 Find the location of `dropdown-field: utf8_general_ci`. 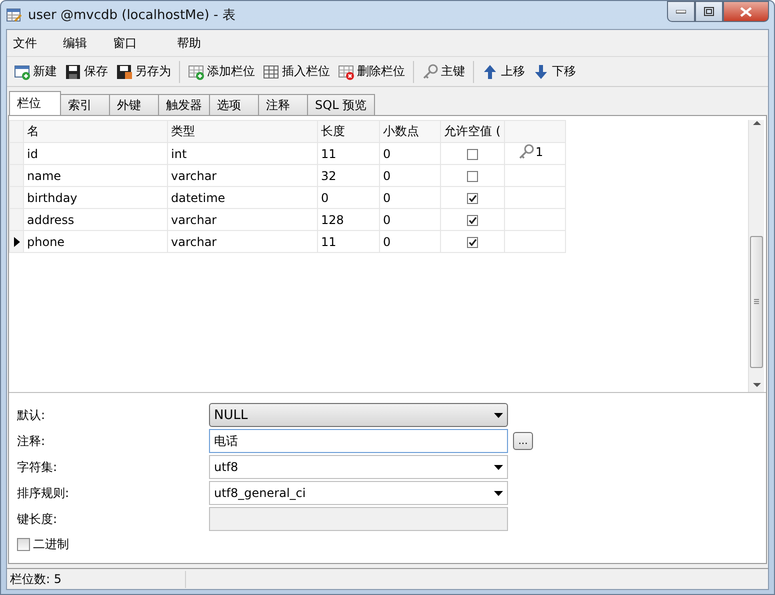

dropdown-field: utf8_general_ci is located at coordinates (358, 493).